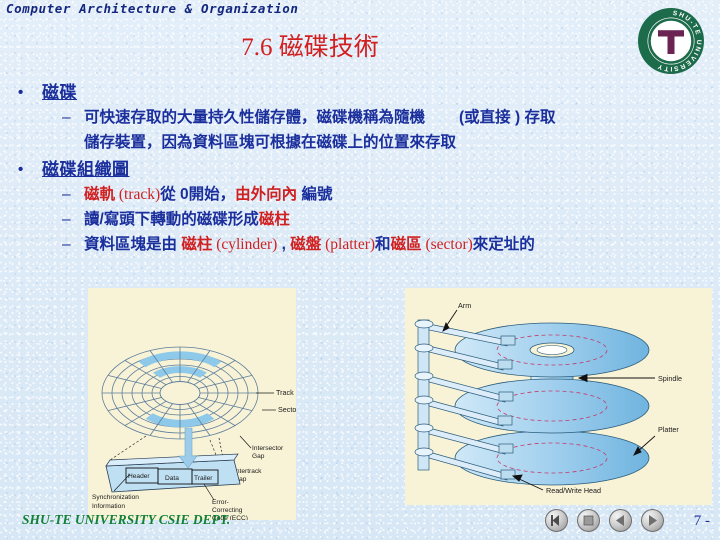  I want to click on sub-bullet-cylinder: – 讀/寫頭下轉動的磁碟形成磁柱, so click(385, 219).